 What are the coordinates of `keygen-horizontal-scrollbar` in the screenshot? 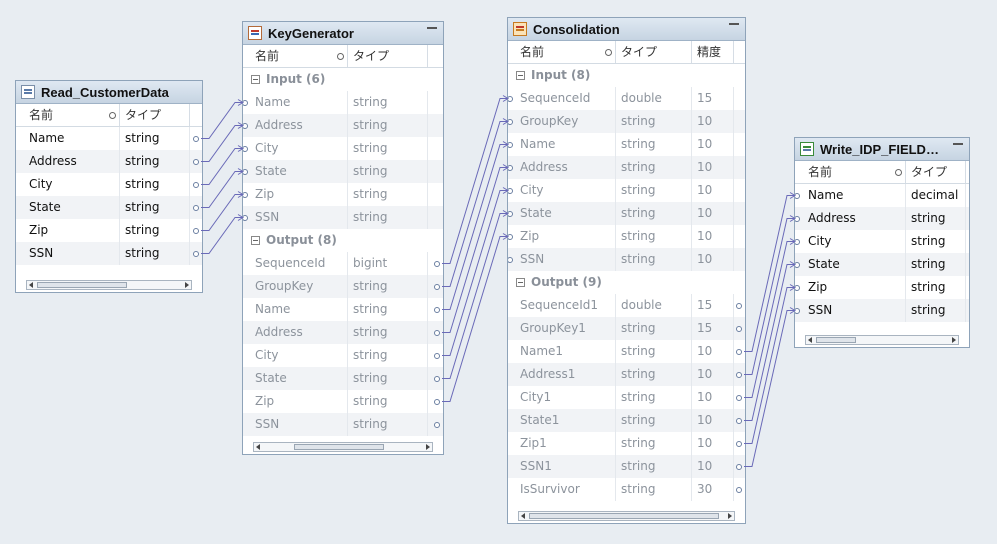 It's located at (343, 447).